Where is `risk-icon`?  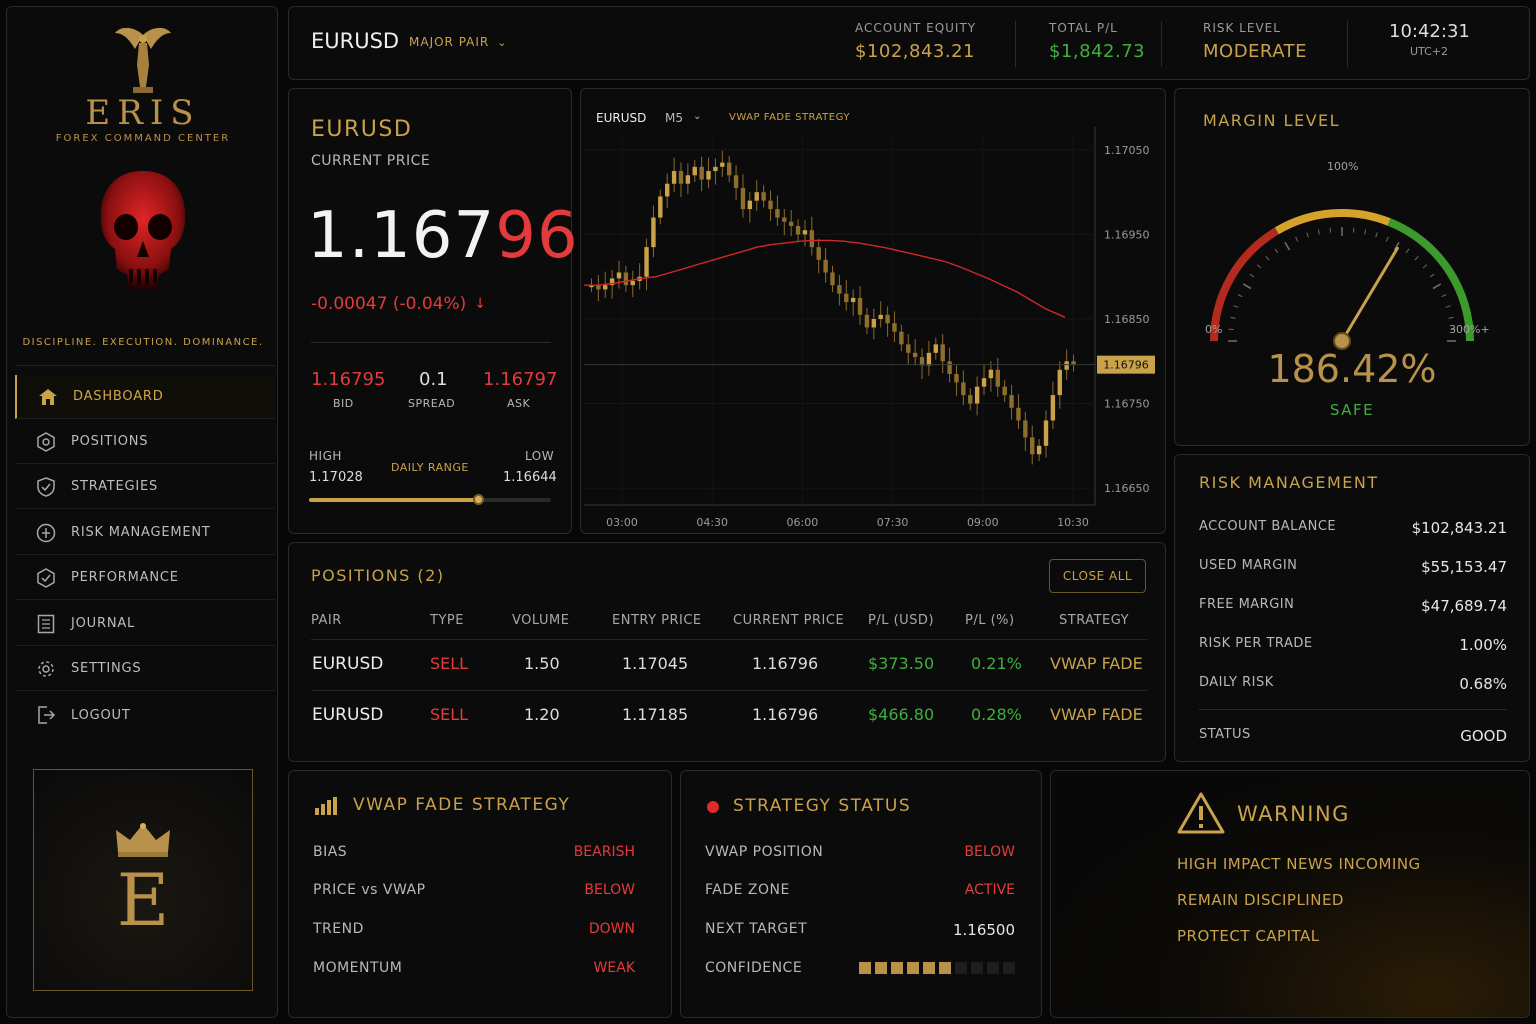 risk-icon is located at coordinates (46, 533).